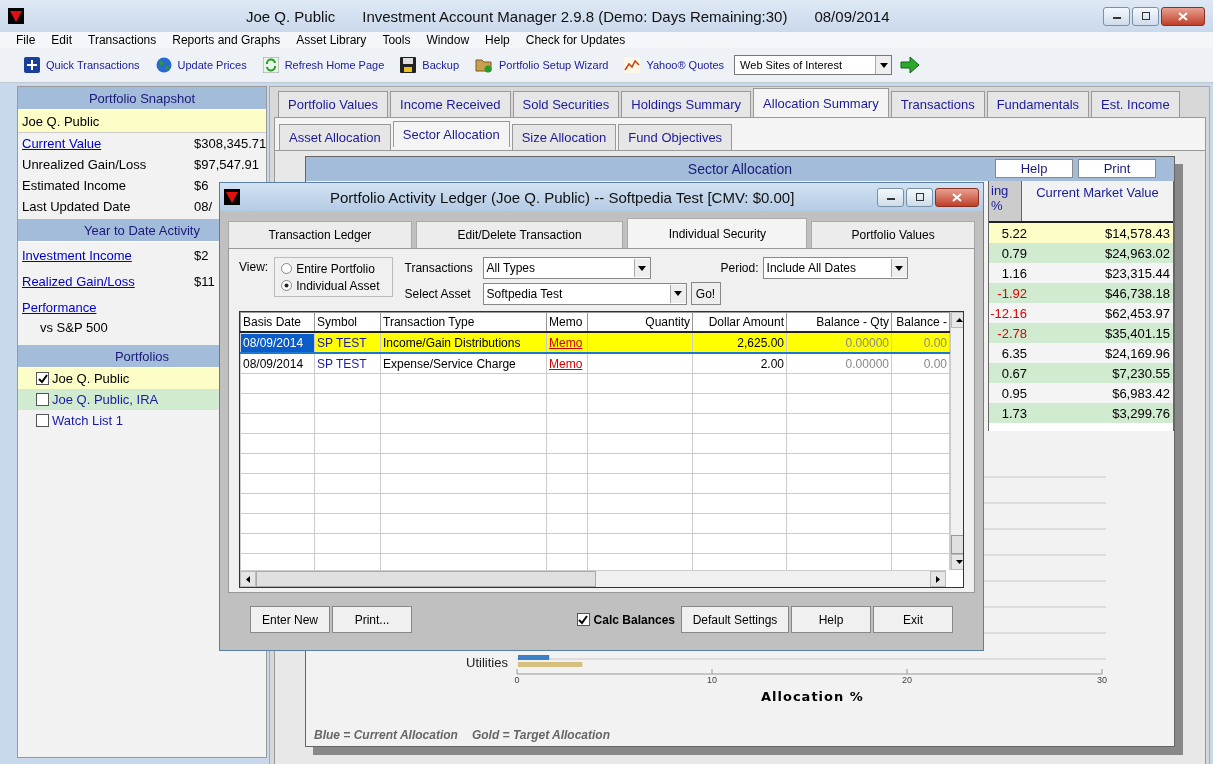 The image size is (1213, 764). Describe the element at coordinates (735, 619) in the screenshot. I see `dialog-button: Default Settings` at that location.